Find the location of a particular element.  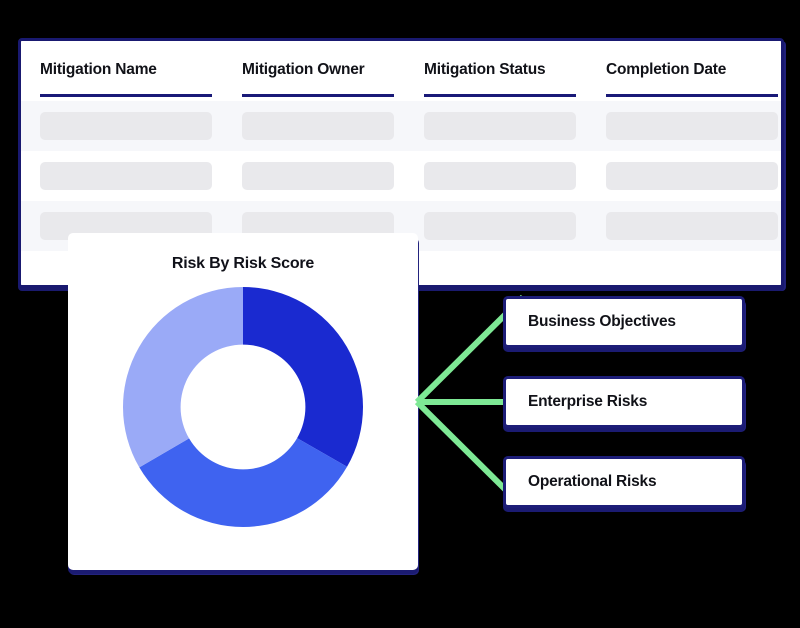

label-box-text: Enterprise Risks is located at coordinates (588, 401).